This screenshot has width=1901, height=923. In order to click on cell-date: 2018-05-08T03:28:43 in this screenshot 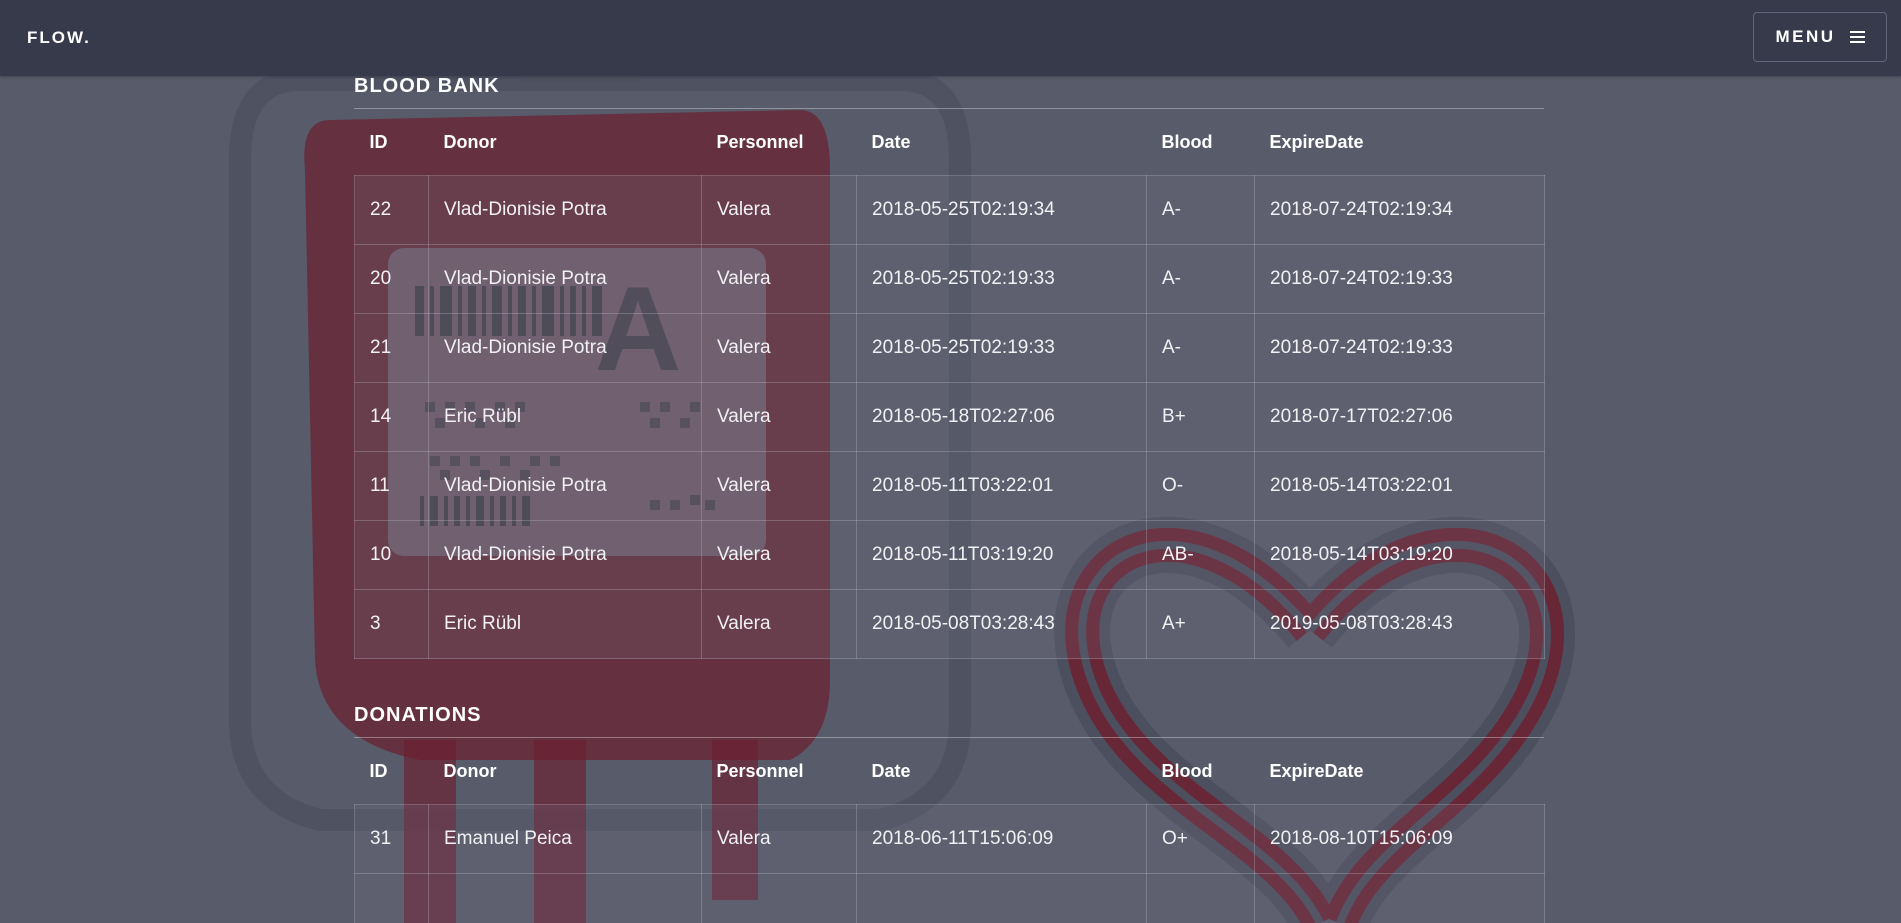, I will do `click(1001, 624)`.